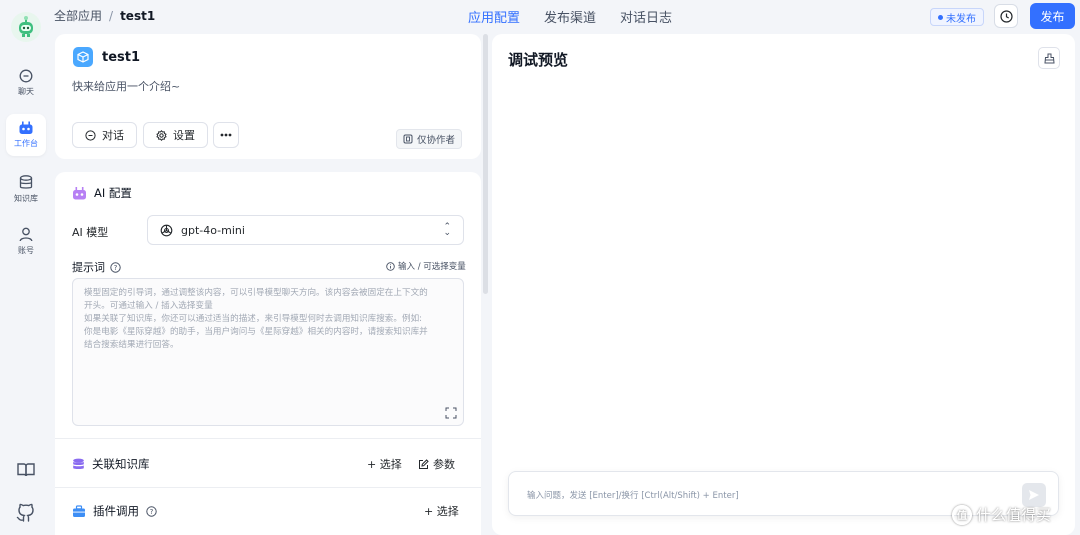 The height and width of the screenshot is (535, 1080). Describe the element at coordinates (390, 266) in the screenshot. I see `info-icon` at that location.